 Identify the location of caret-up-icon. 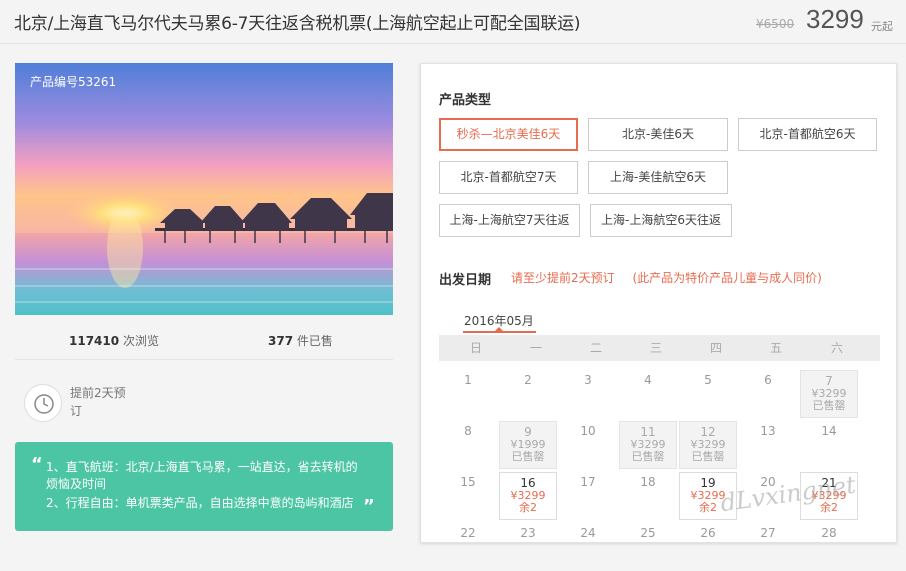
(499, 329).